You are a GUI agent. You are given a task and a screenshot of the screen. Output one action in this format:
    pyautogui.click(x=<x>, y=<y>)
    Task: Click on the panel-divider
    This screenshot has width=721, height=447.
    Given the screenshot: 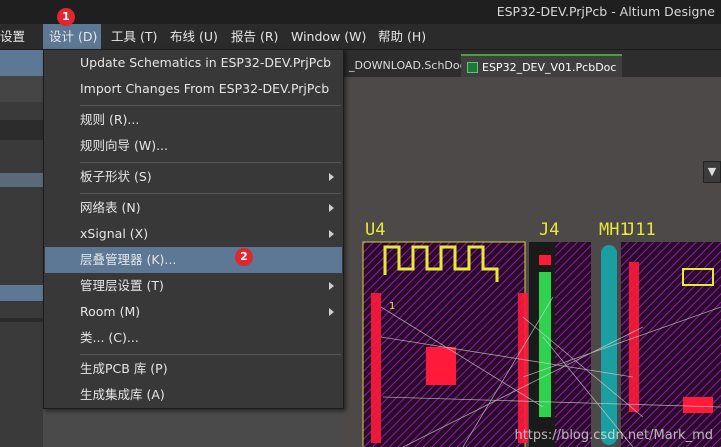 What is the action you would take?
    pyautogui.click(x=21, y=320)
    